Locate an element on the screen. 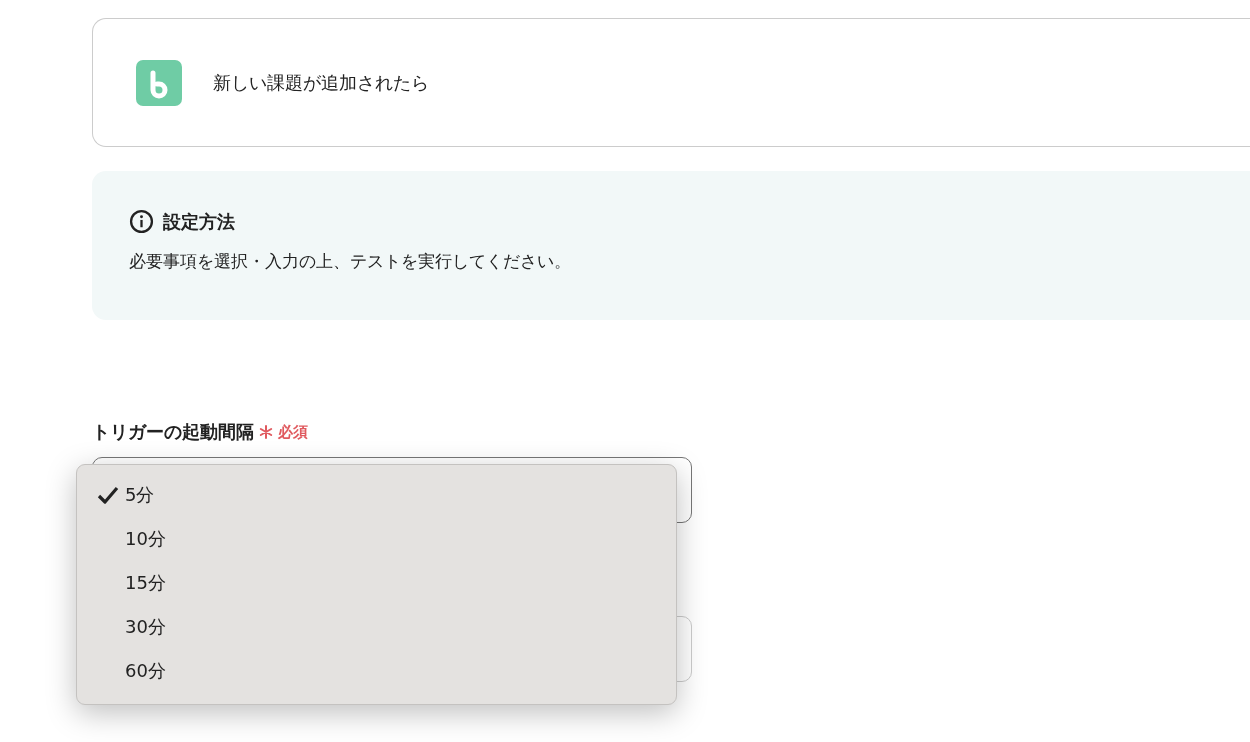 This screenshot has width=1250, height=742. info-text: 必要事項を選択・入力の上、テストを実行してください。 is located at coordinates (350, 261).